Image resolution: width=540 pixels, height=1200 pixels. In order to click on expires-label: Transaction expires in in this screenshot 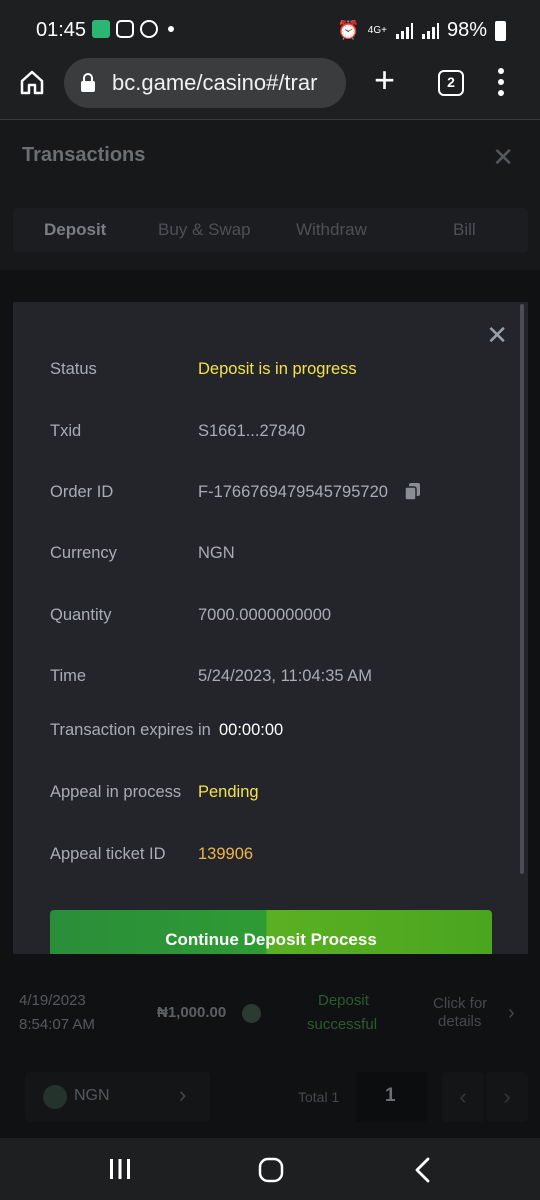, I will do `click(130, 730)`.